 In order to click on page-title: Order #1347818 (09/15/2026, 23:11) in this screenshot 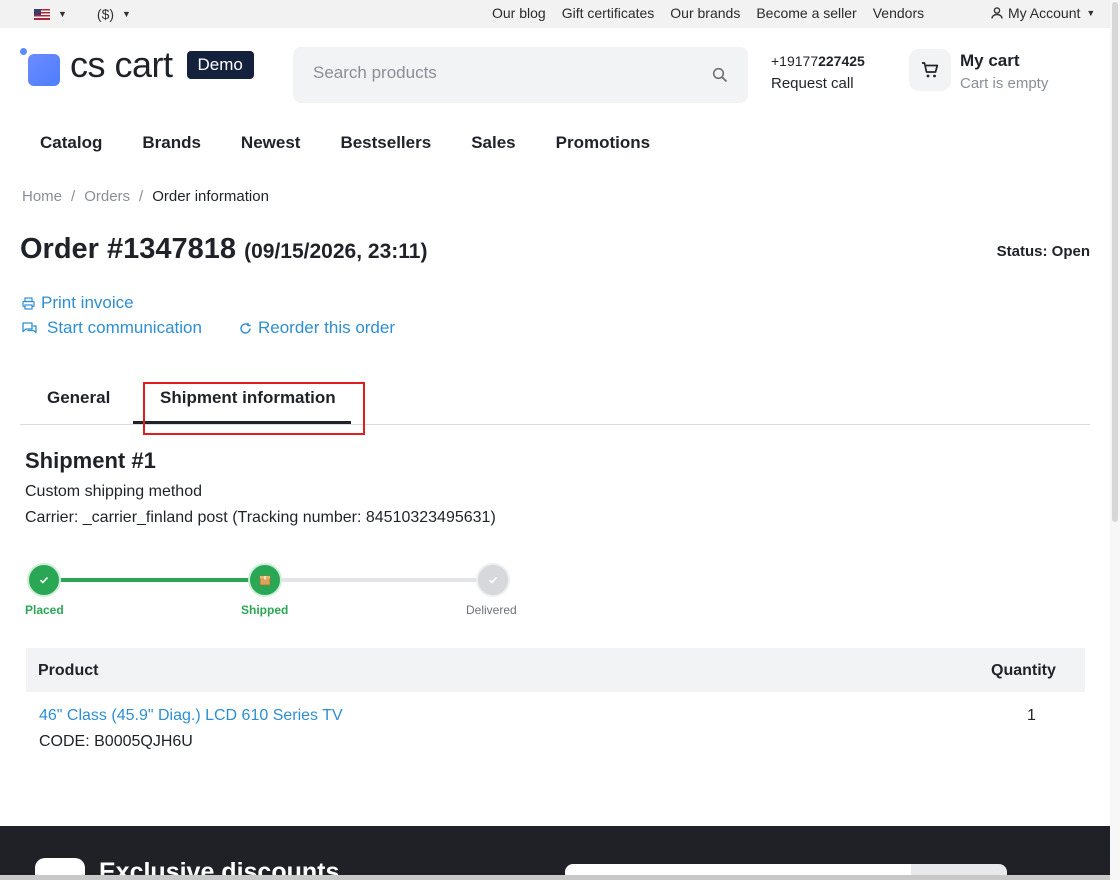, I will do `click(223, 249)`.